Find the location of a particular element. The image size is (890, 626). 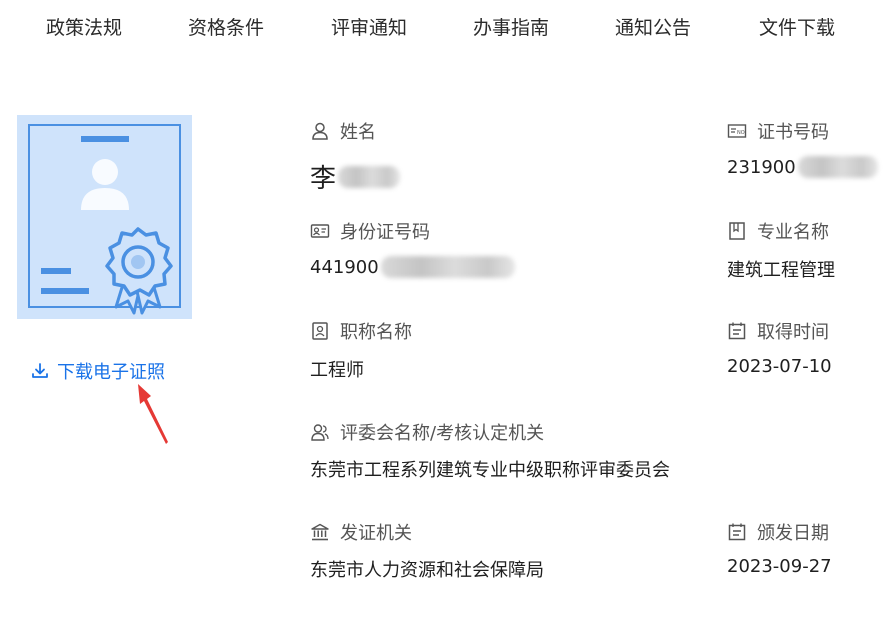

name-value: 李 is located at coordinates (355, 176).